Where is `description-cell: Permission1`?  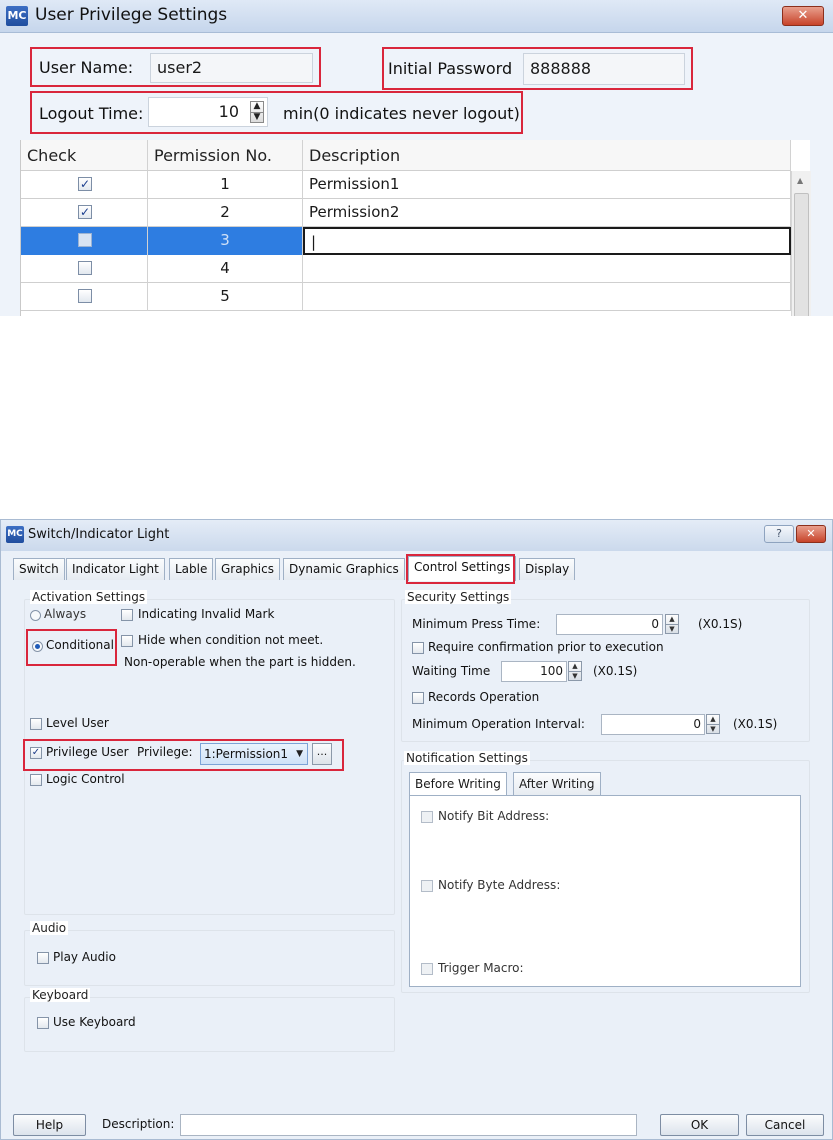
description-cell: Permission1 is located at coordinates (547, 185).